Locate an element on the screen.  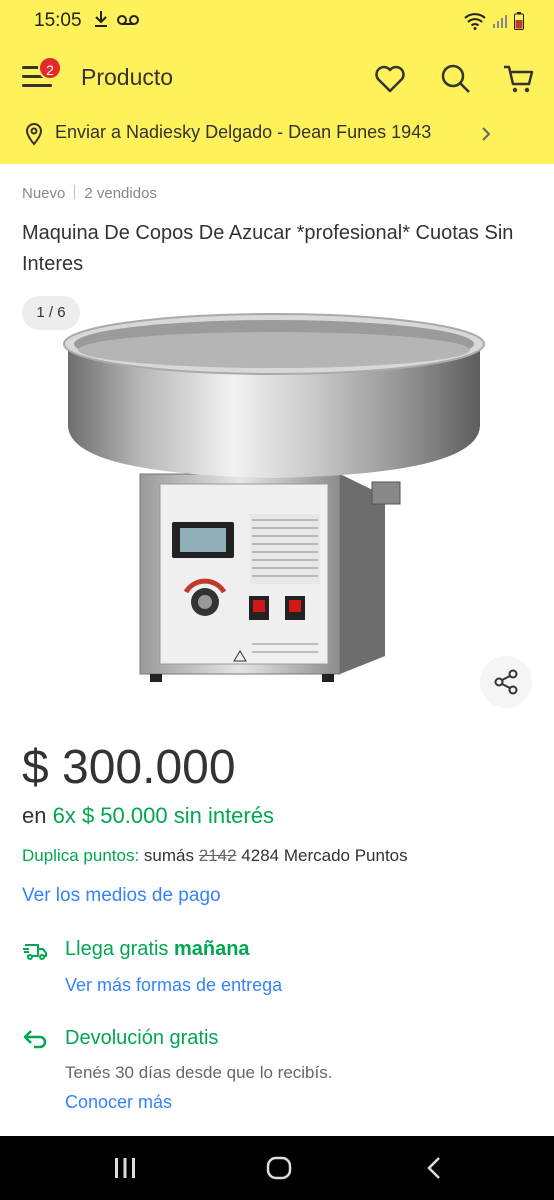
image-counter: 1 / 6 is located at coordinates (51, 313).